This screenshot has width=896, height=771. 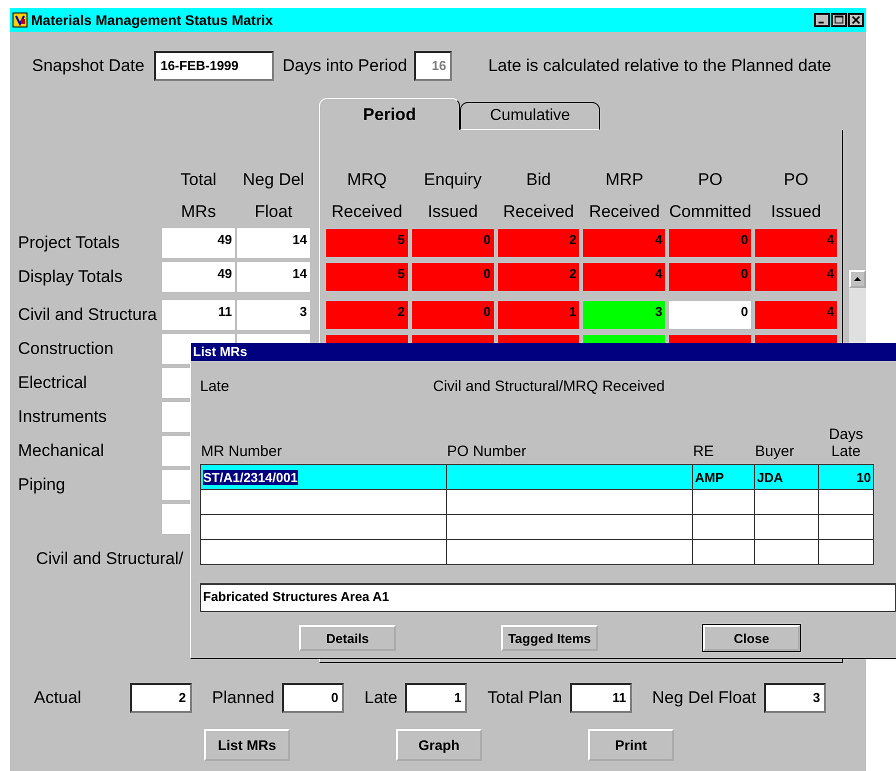 I want to click on maximize-icon, so click(x=839, y=20).